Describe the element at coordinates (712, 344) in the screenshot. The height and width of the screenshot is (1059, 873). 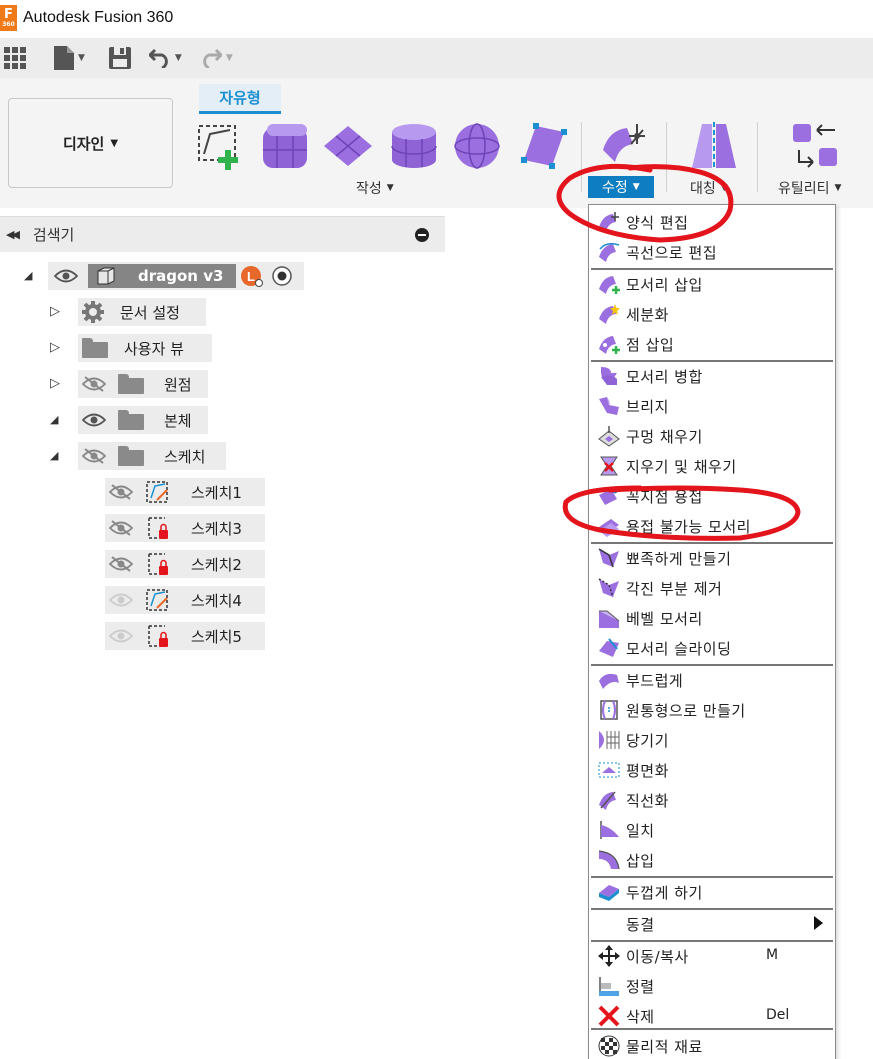
I see `menu-item-insert-point: 점 삽입` at that location.